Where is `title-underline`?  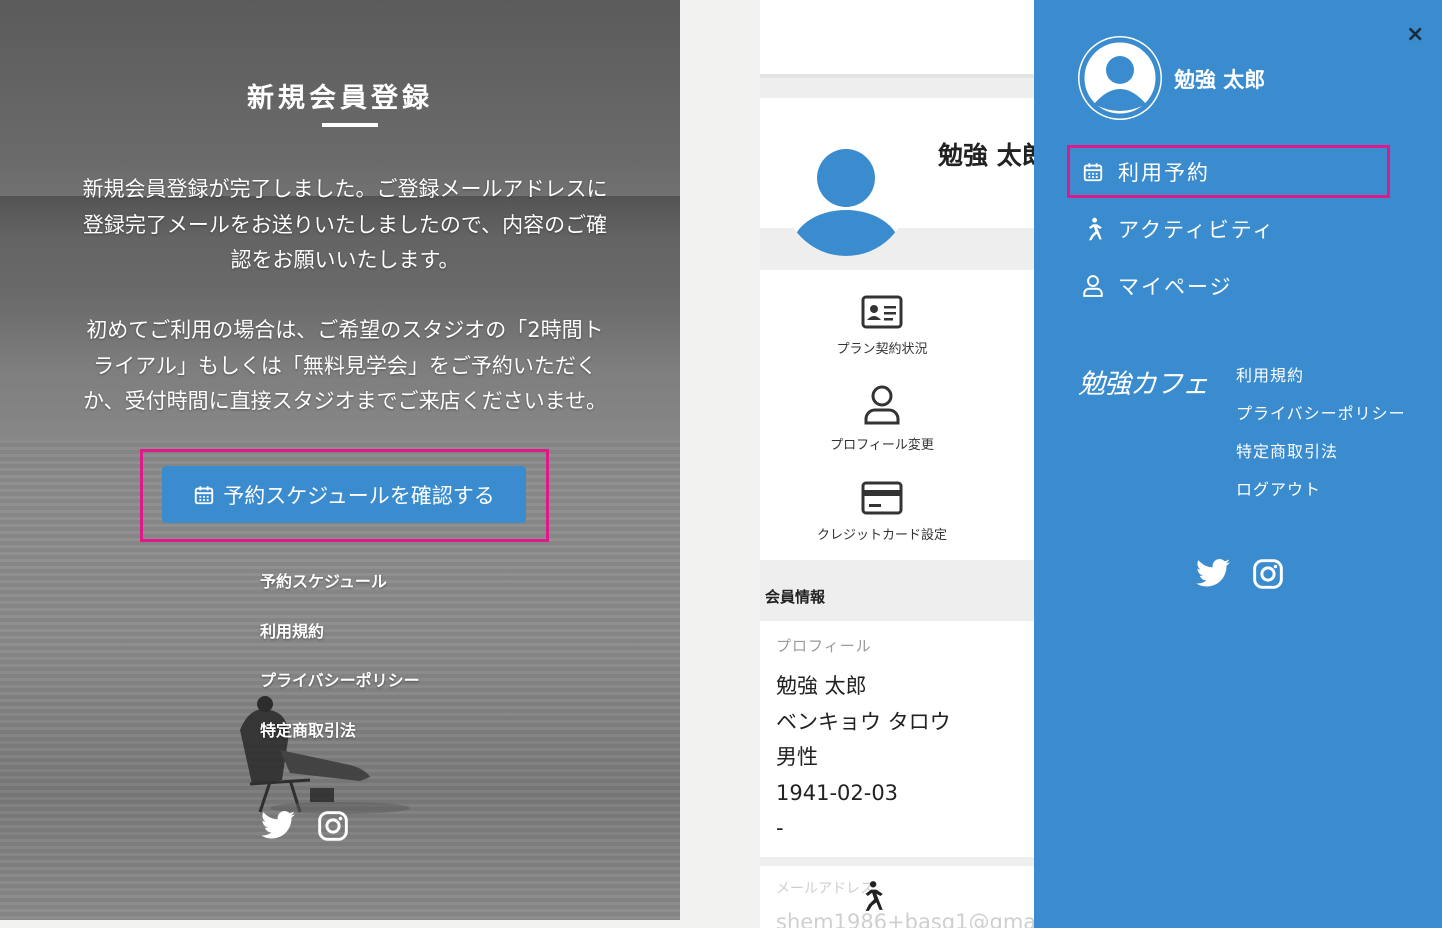
title-underline is located at coordinates (350, 125).